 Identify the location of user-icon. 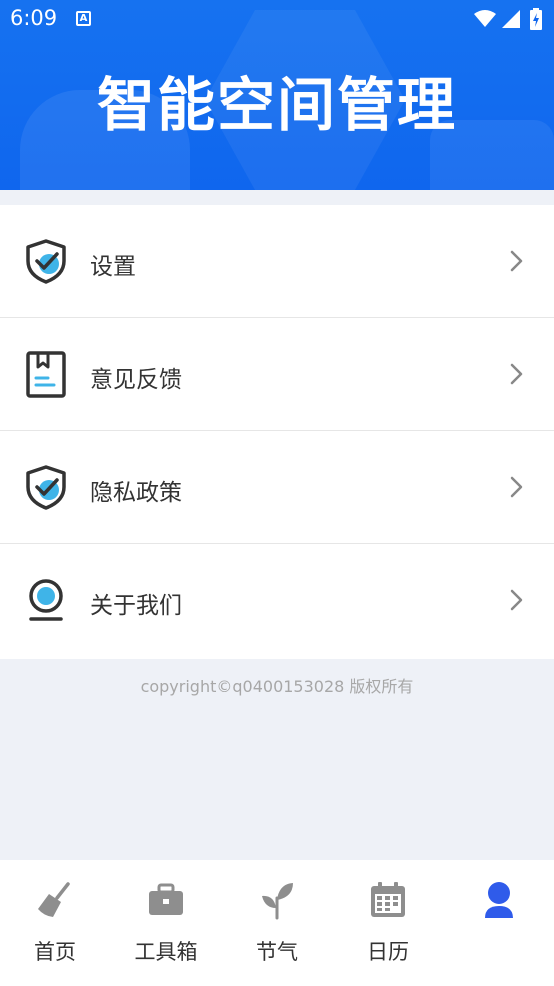
(499, 900).